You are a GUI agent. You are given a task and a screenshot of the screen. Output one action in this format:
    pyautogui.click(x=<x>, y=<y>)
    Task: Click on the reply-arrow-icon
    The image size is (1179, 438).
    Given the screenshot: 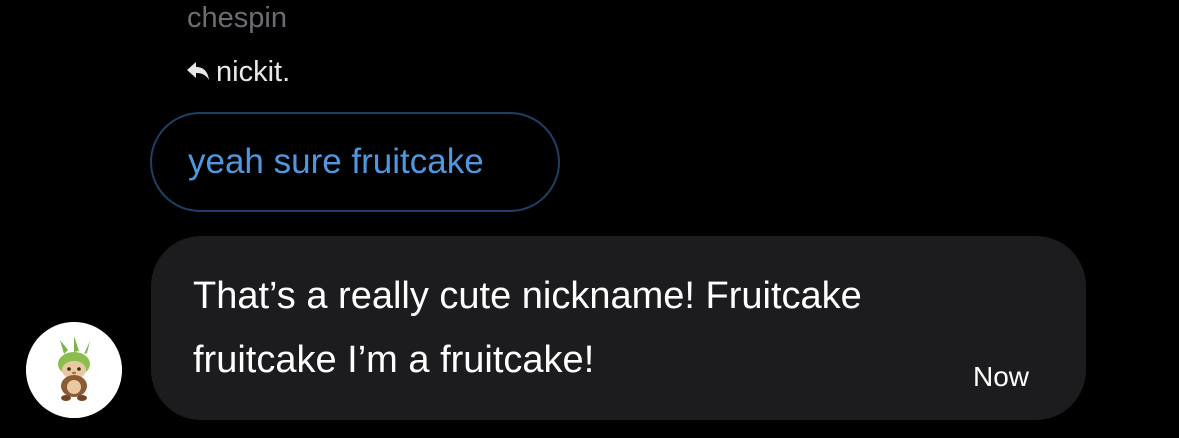 What is the action you would take?
    pyautogui.click(x=198, y=72)
    